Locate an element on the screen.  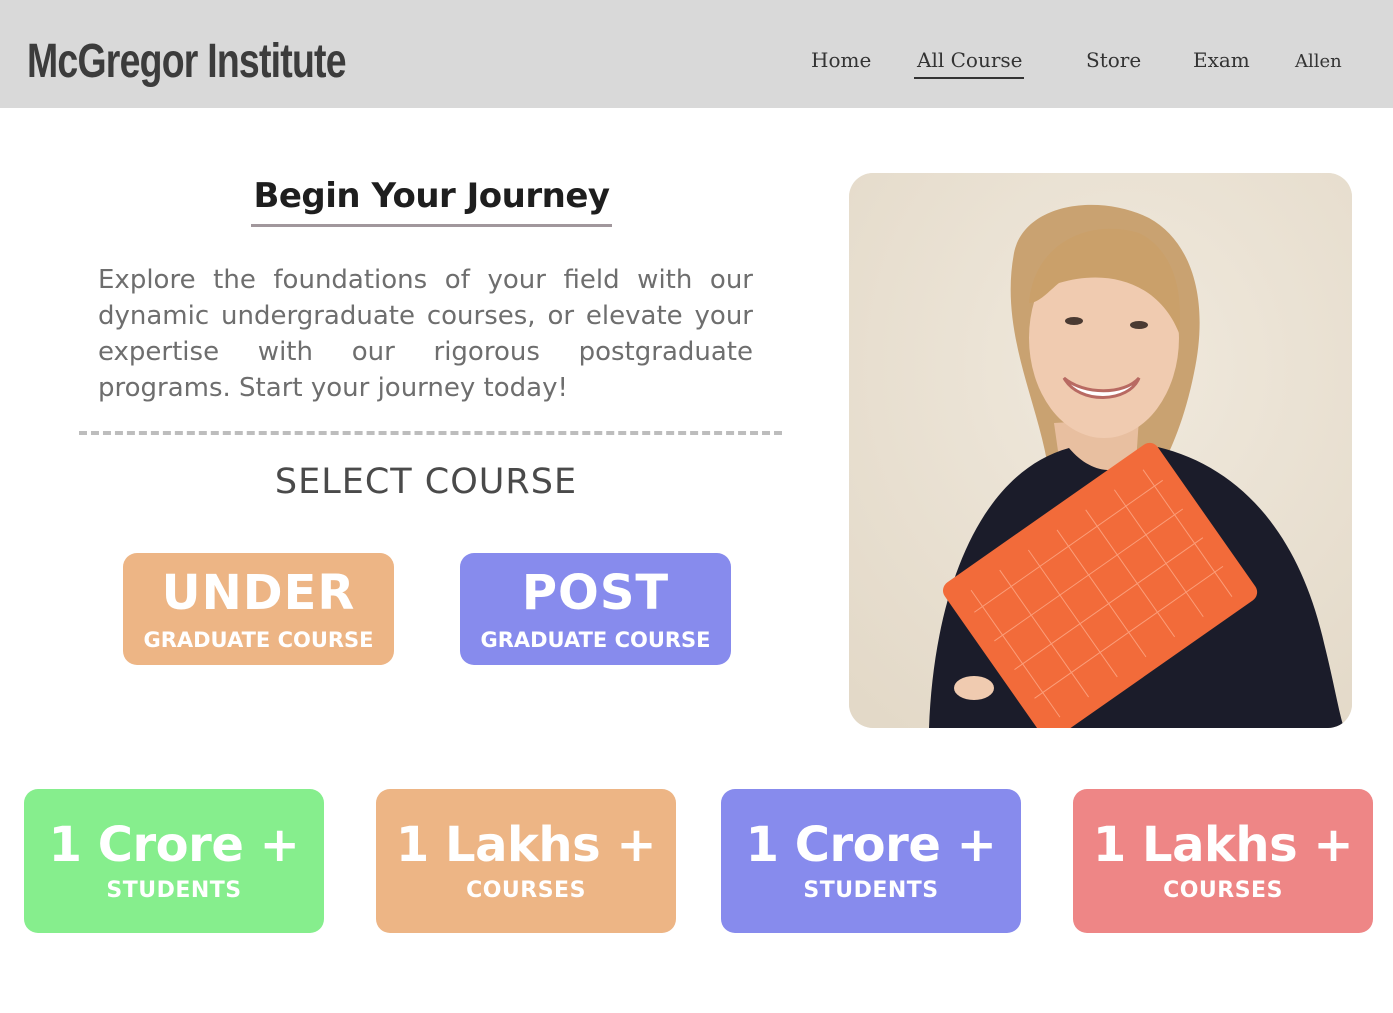
hero-title-underline is located at coordinates (431, 225).